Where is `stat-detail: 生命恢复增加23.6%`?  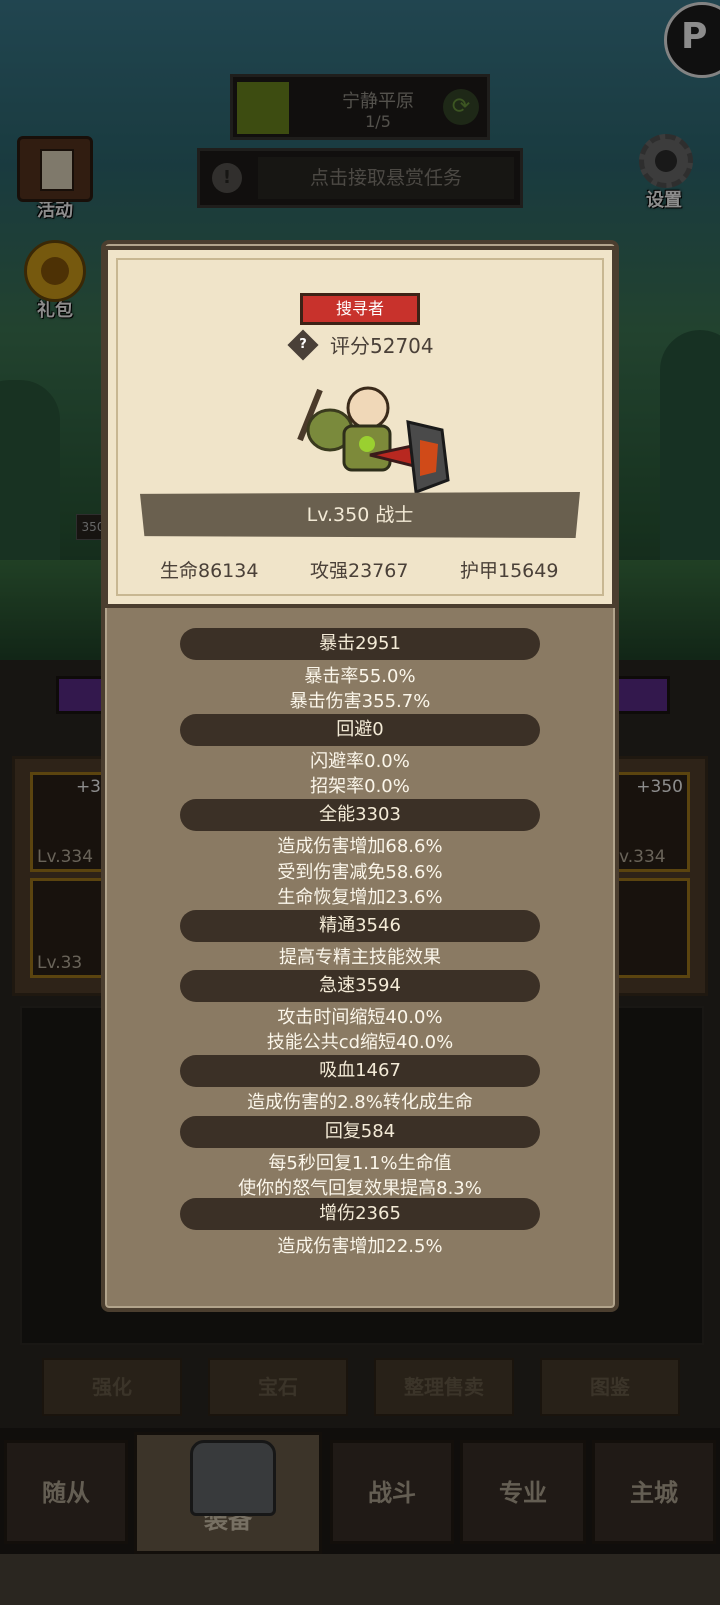 stat-detail: 生命恢复增加23.6% is located at coordinates (360, 897).